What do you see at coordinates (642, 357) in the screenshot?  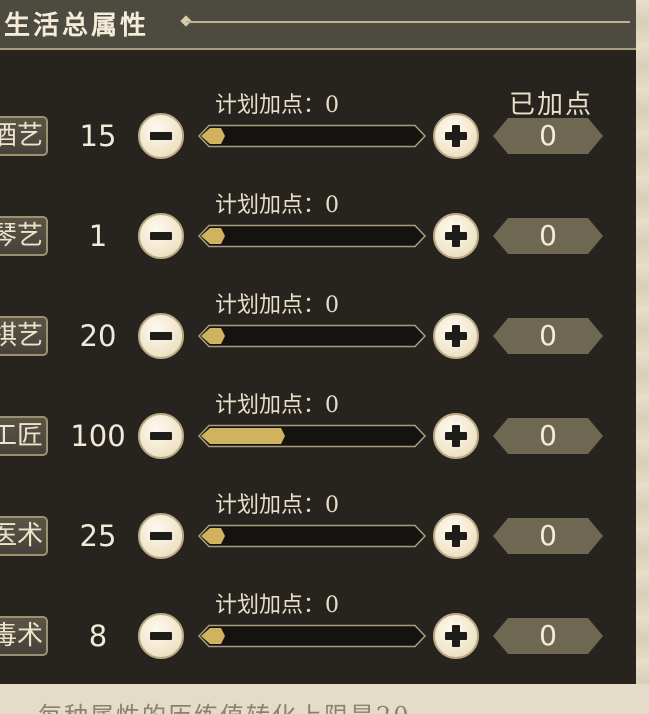 I see `parchment-edge` at bounding box center [642, 357].